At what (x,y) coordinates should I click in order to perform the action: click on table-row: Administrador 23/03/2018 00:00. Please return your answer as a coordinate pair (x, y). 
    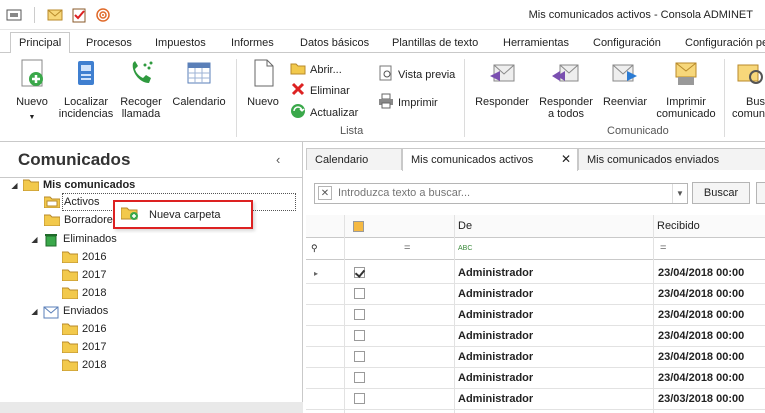
    Looking at the image, I should click on (535, 399).